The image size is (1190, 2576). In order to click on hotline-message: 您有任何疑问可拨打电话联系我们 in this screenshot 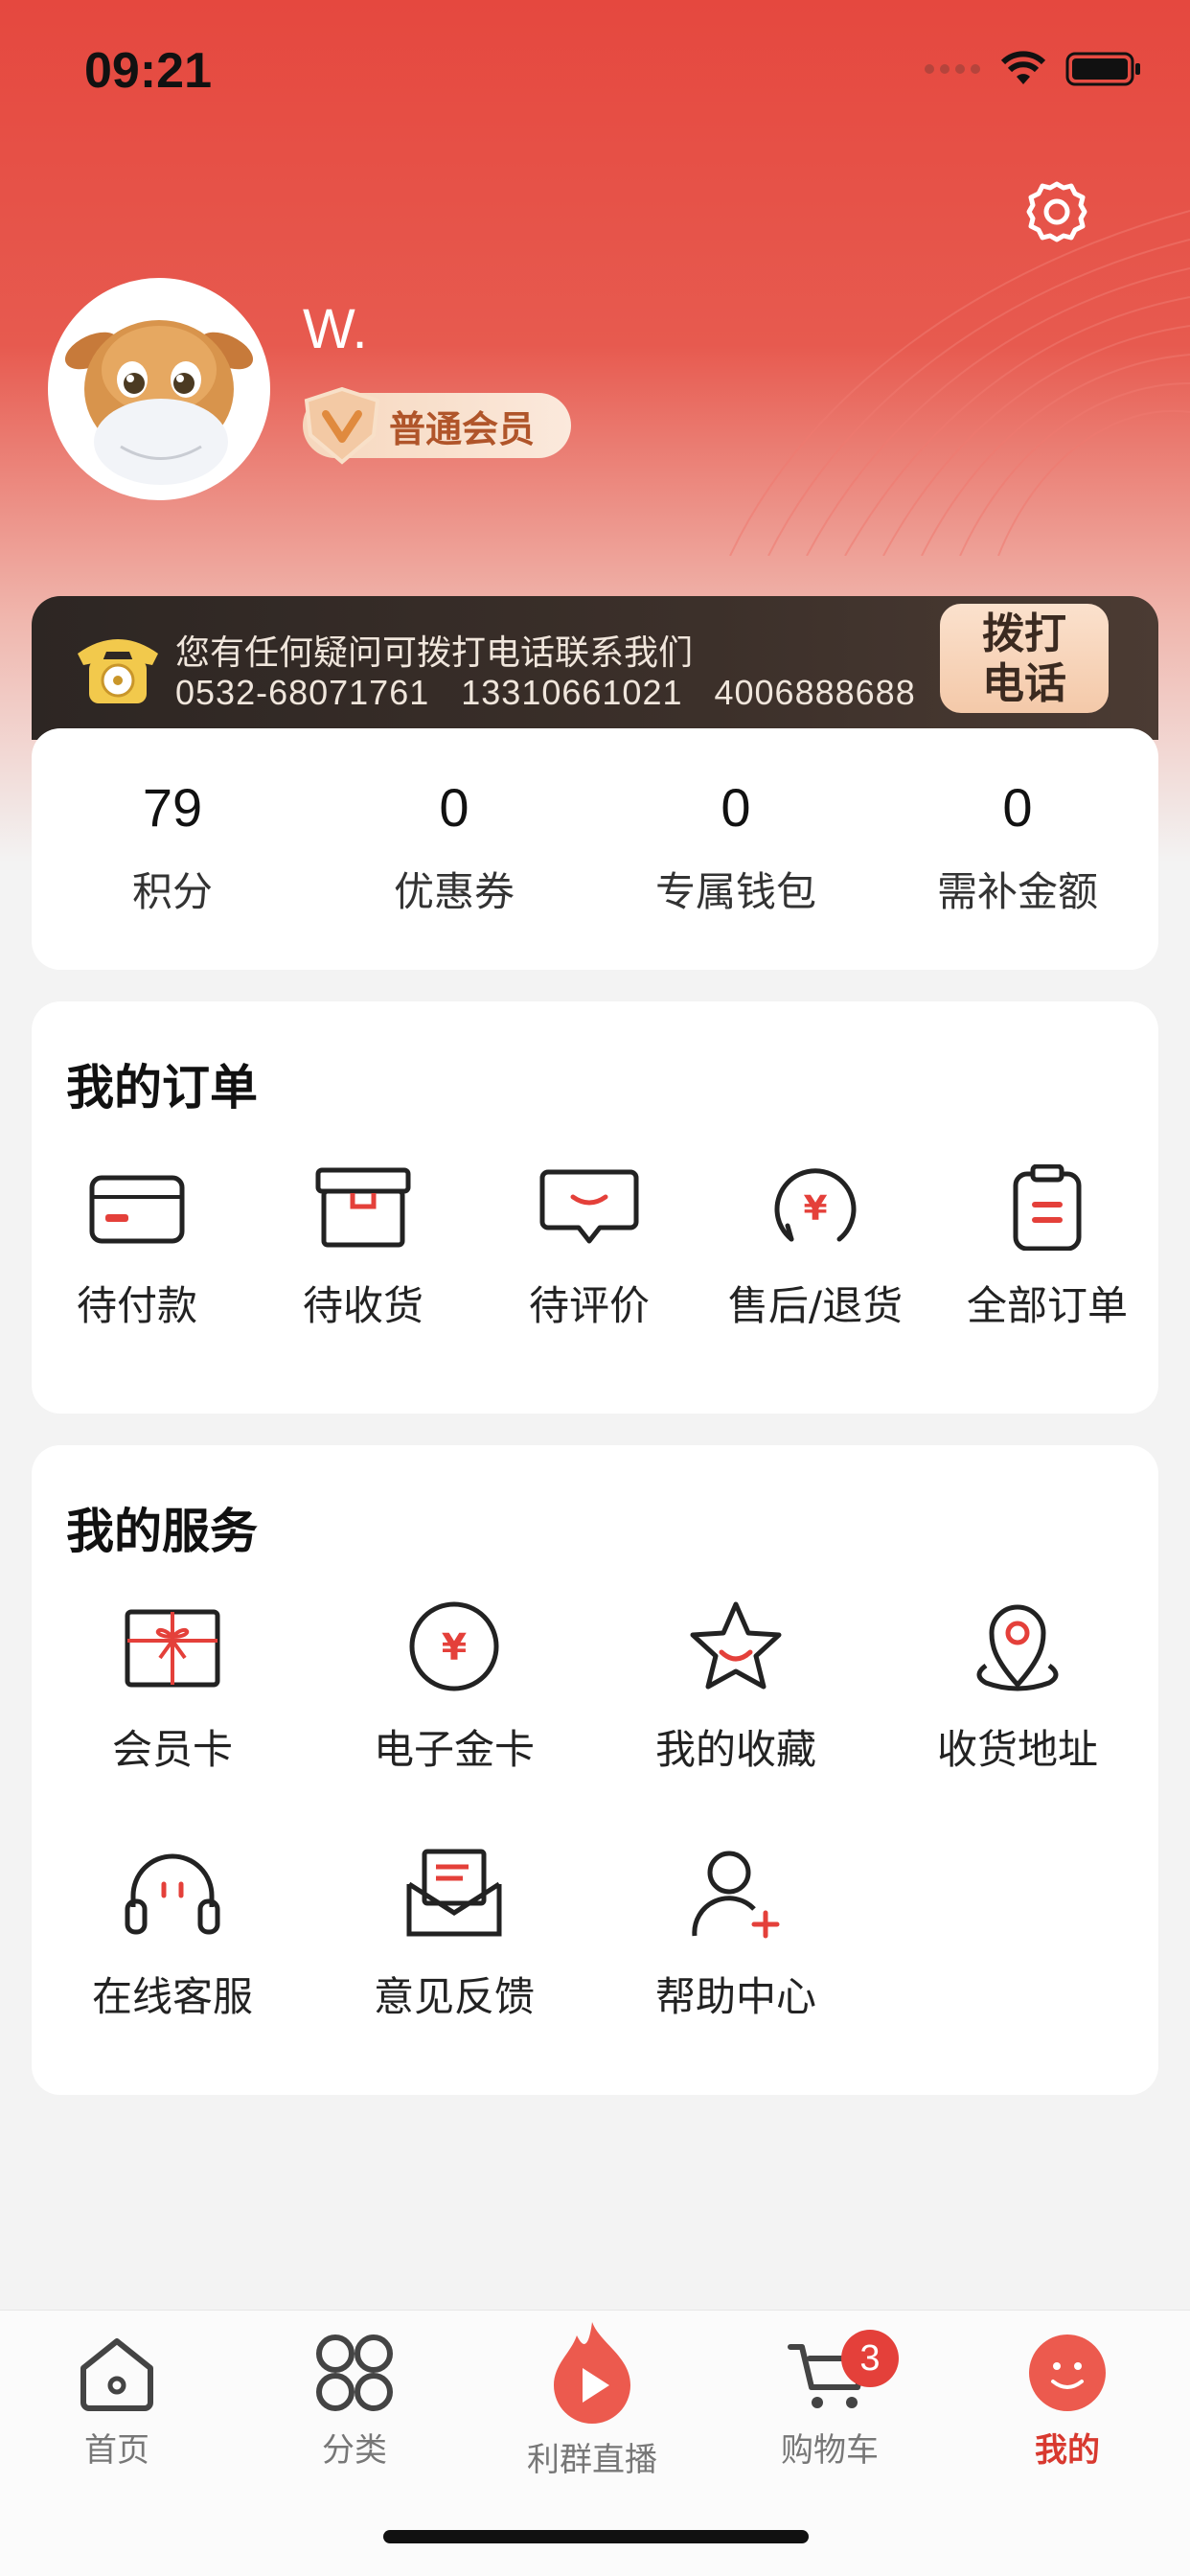, I will do `click(435, 653)`.